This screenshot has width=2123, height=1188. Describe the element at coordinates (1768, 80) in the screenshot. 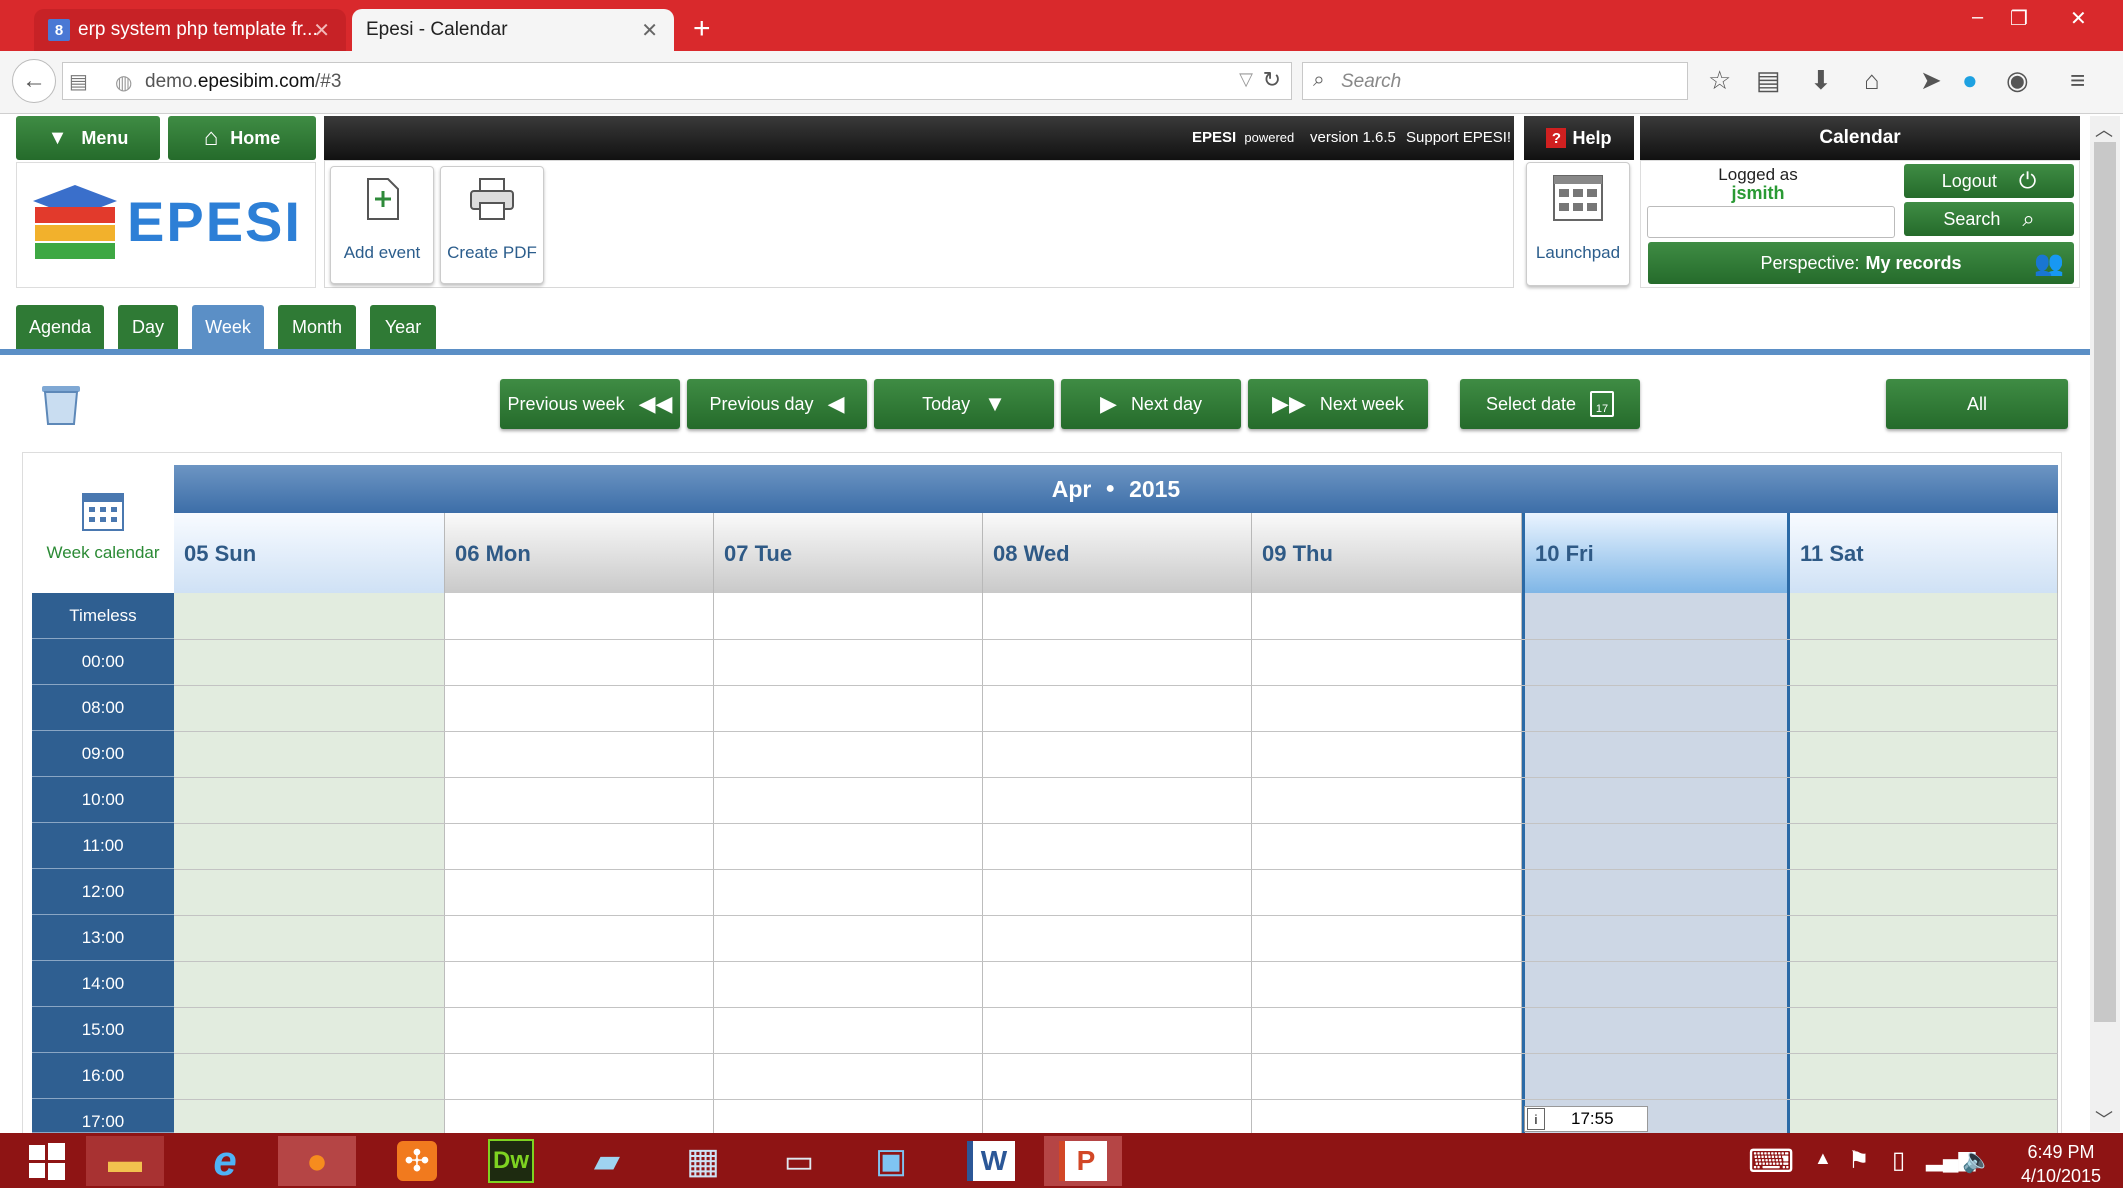

I see `reading-list-icon: ▤` at that location.